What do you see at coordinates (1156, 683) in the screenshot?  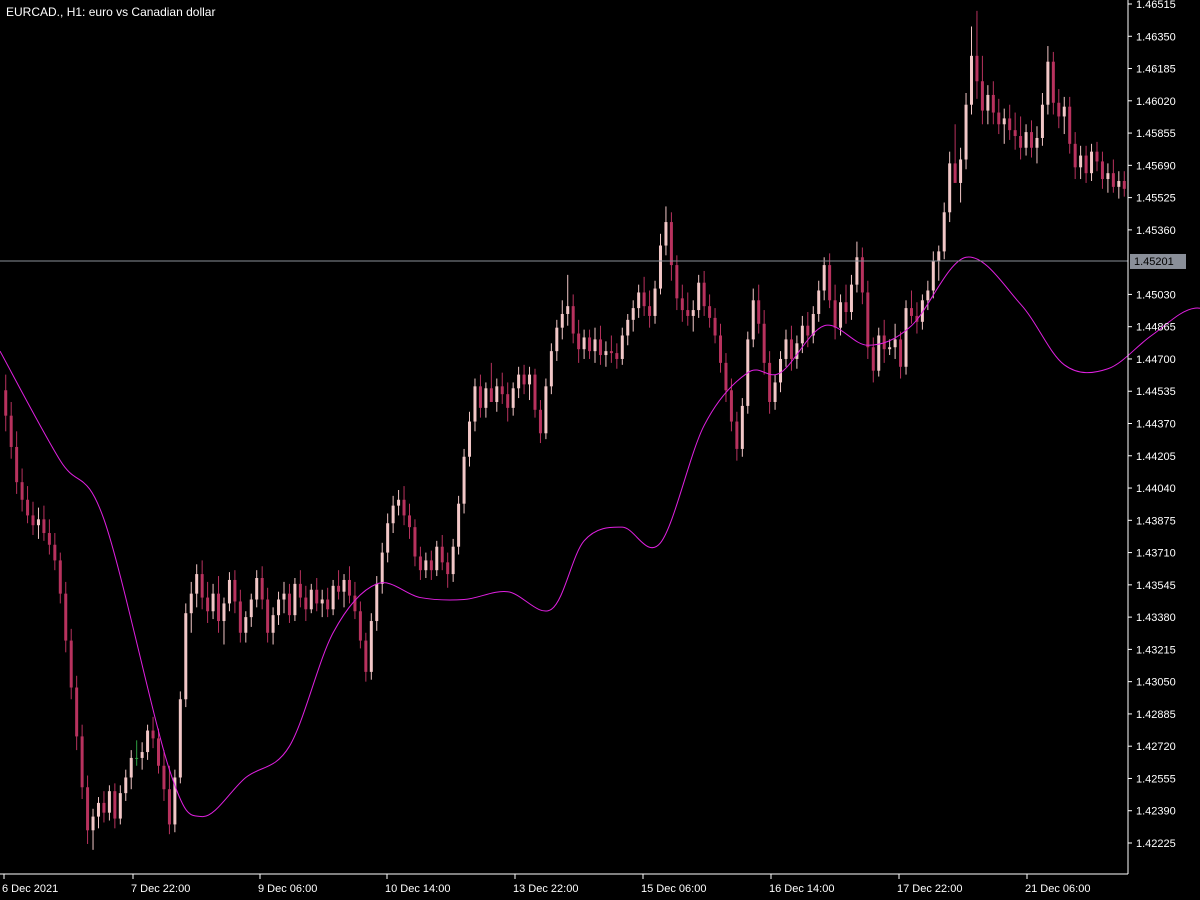 I see `price-tick-label: 1.43050` at bounding box center [1156, 683].